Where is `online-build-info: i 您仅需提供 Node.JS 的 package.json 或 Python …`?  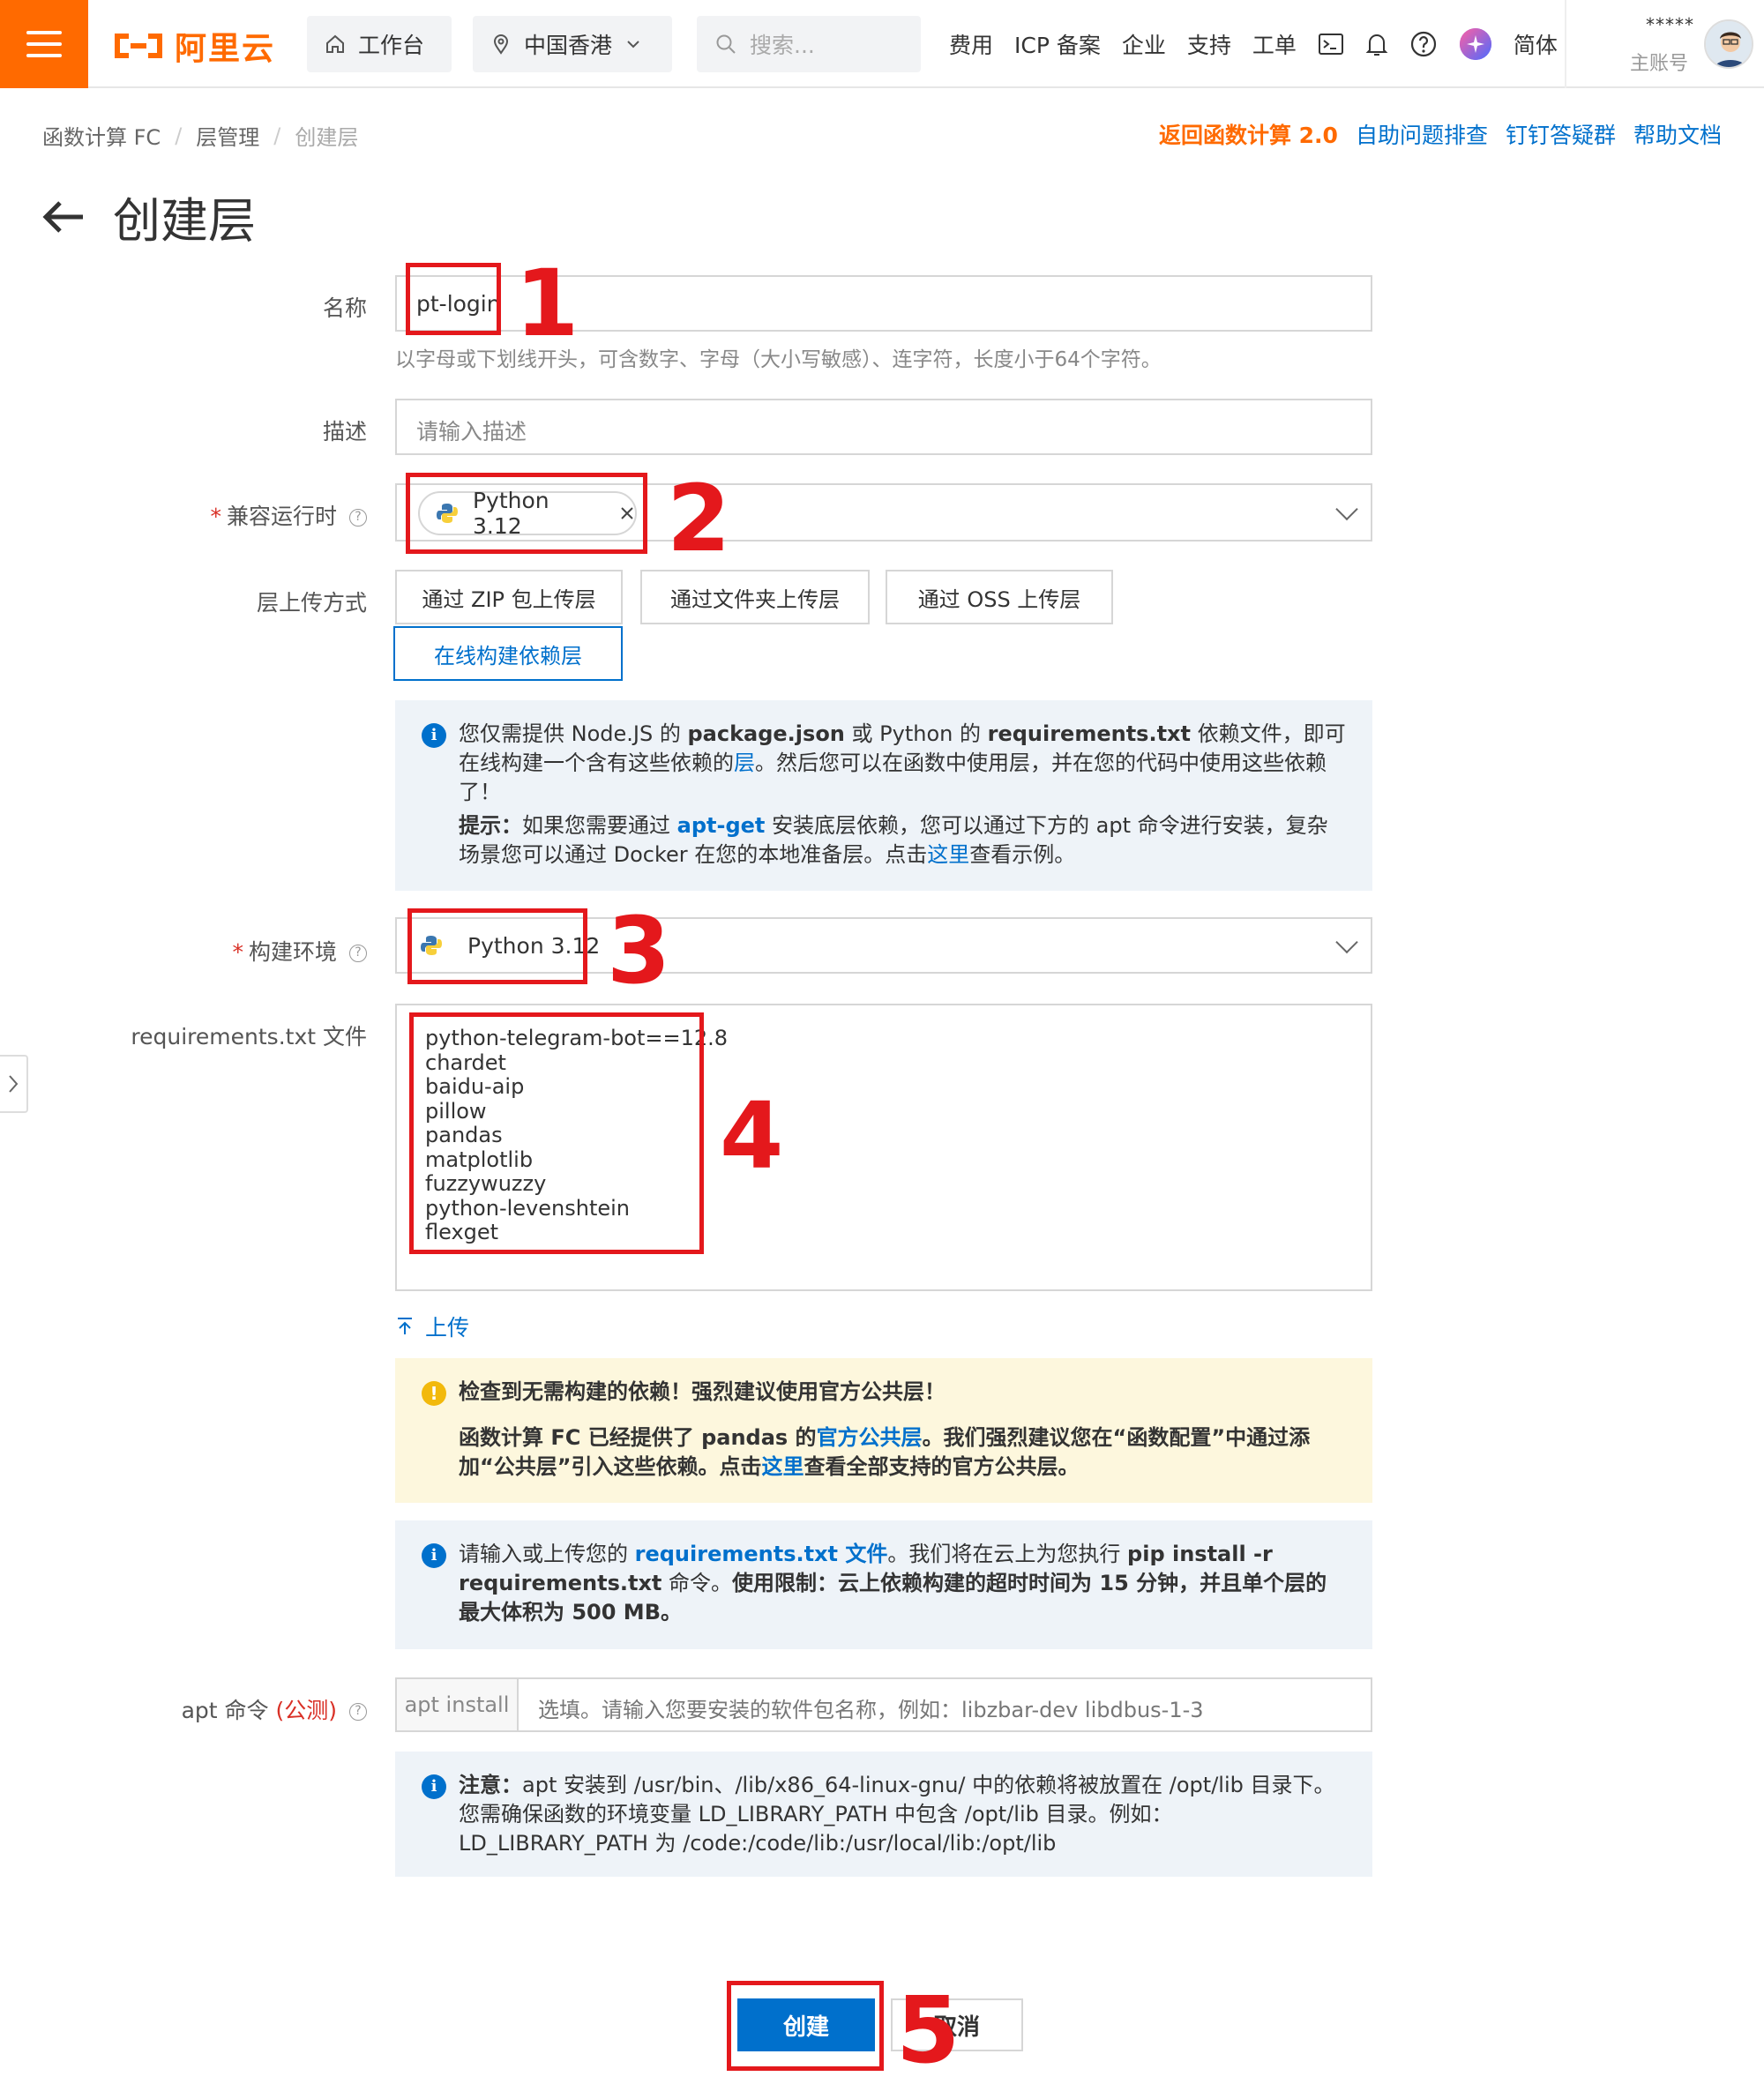
online-build-info: i 您仅需提供 Node.JS 的 package.json 或 Python … is located at coordinates (883, 796).